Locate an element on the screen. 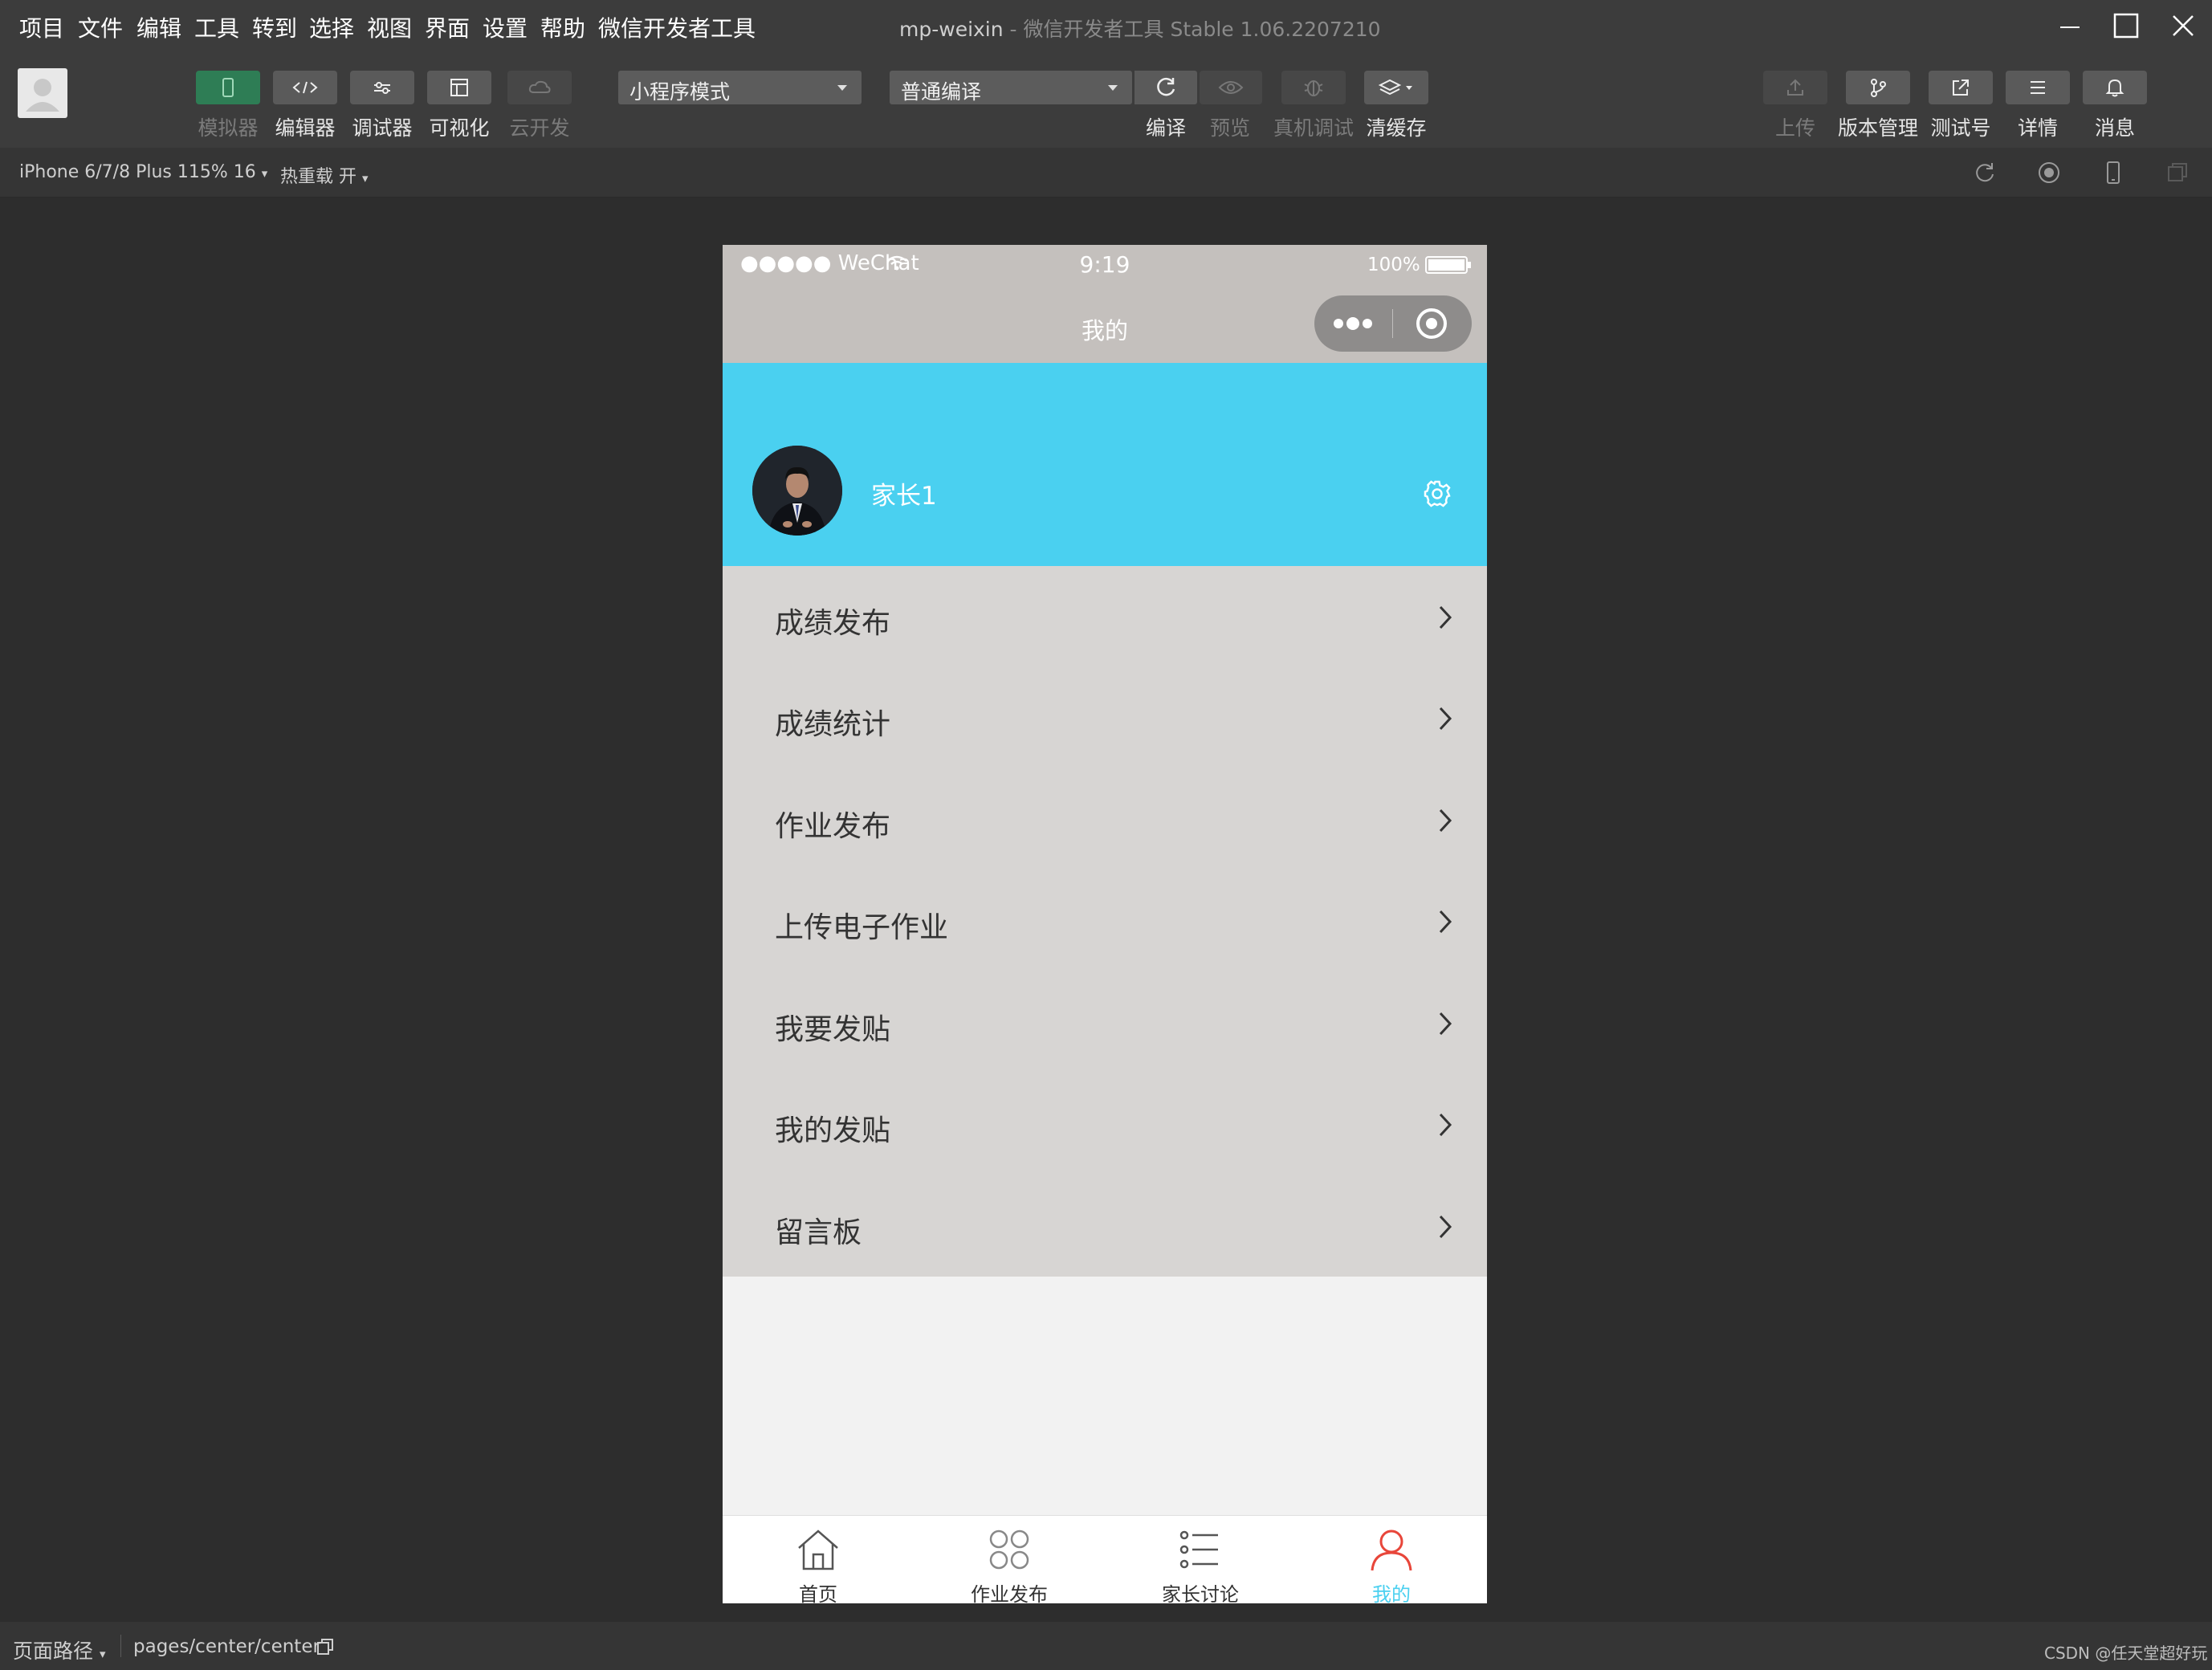 The height and width of the screenshot is (1670, 2212). menu-item-grade-stats: 成绩统计 is located at coordinates (1105, 717).